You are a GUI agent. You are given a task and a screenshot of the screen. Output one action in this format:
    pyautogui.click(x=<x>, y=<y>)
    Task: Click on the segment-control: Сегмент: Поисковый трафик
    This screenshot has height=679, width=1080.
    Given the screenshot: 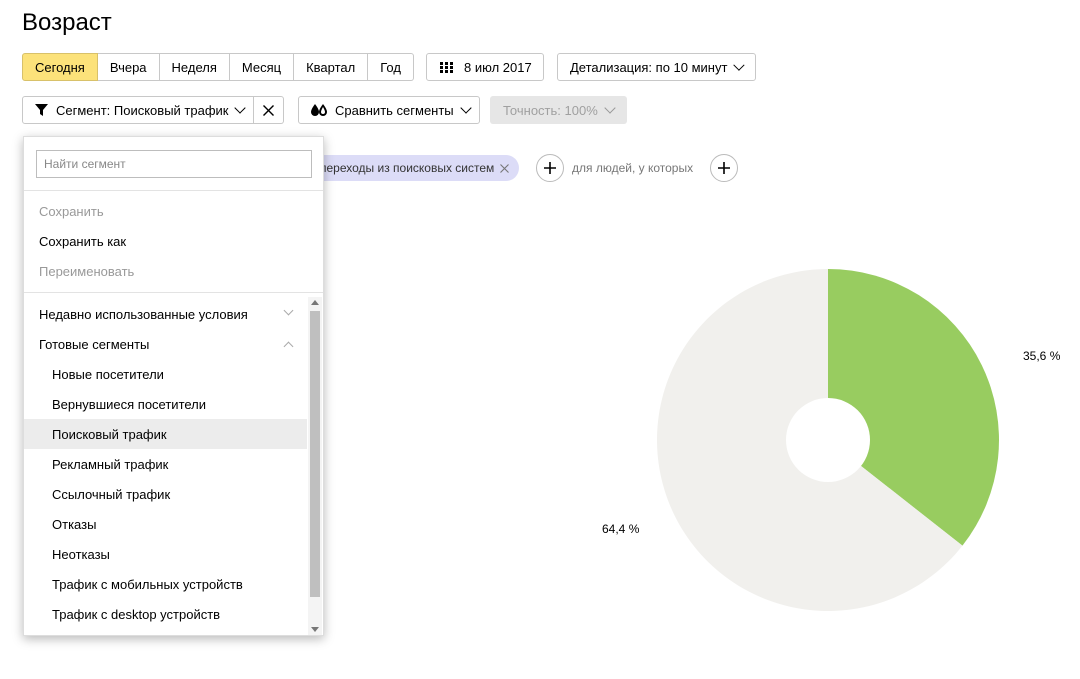 What is the action you would take?
    pyautogui.click(x=153, y=110)
    